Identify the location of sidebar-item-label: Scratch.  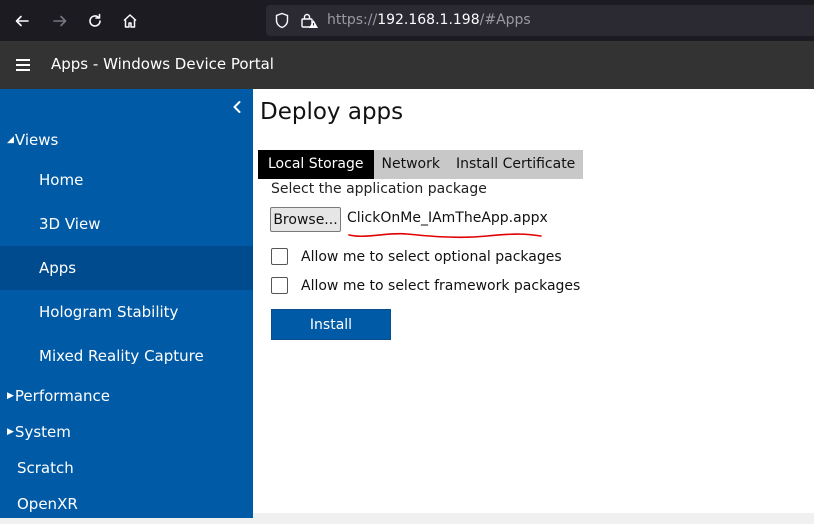
(45, 468).